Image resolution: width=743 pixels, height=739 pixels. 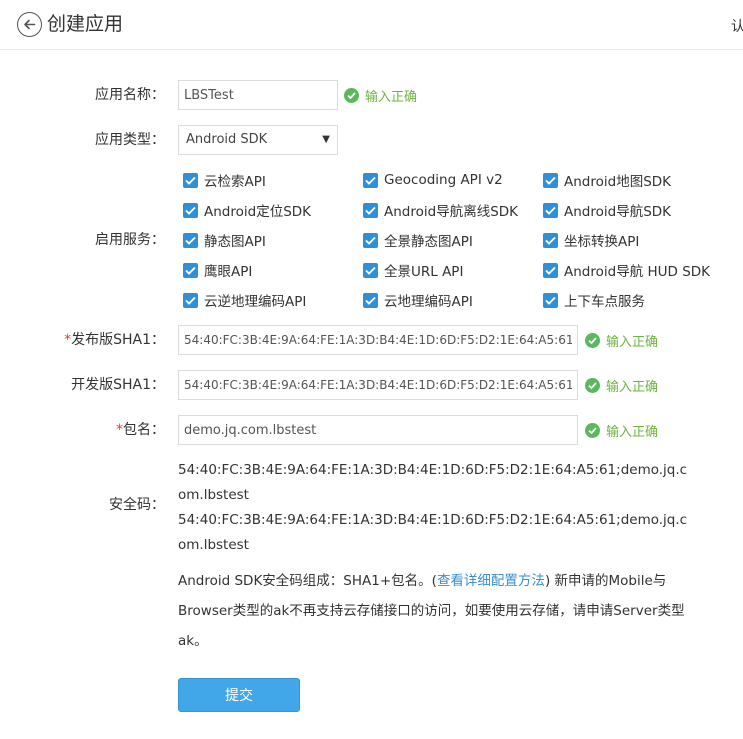 I want to click on service-label: 全景静态图API, so click(x=428, y=242).